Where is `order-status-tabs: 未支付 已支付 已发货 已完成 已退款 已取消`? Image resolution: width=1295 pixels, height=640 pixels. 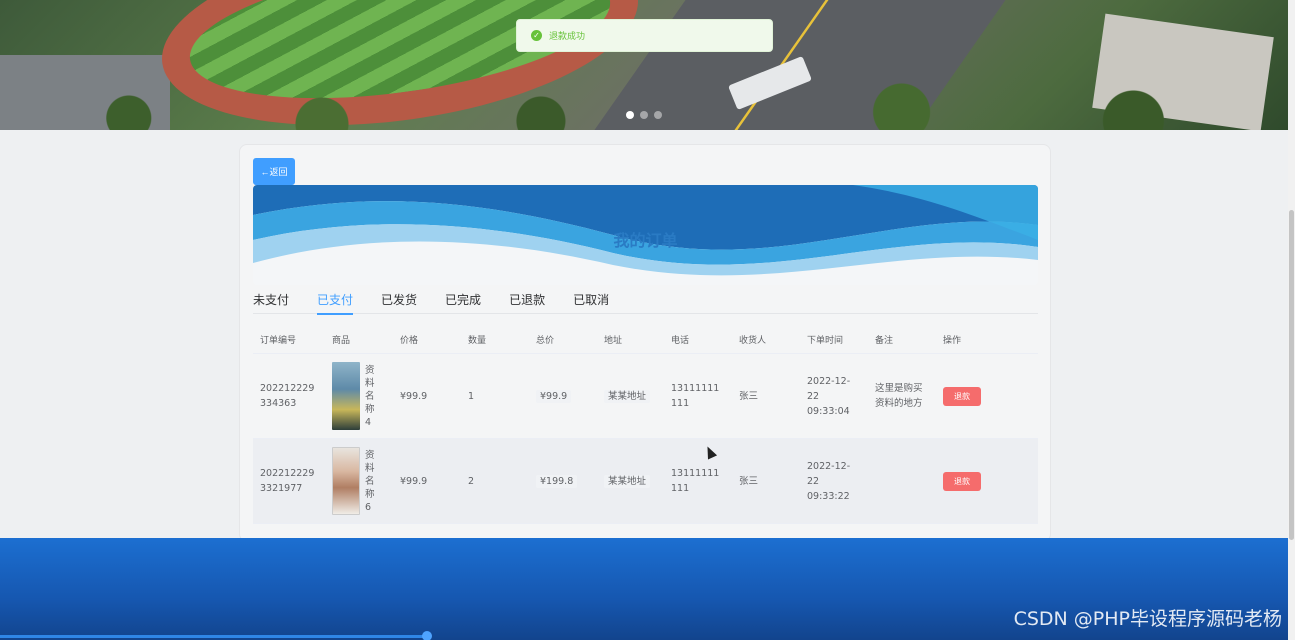
order-status-tabs: 未支付 已支付 已发货 已完成 已退款 已取消 is located at coordinates (645, 302).